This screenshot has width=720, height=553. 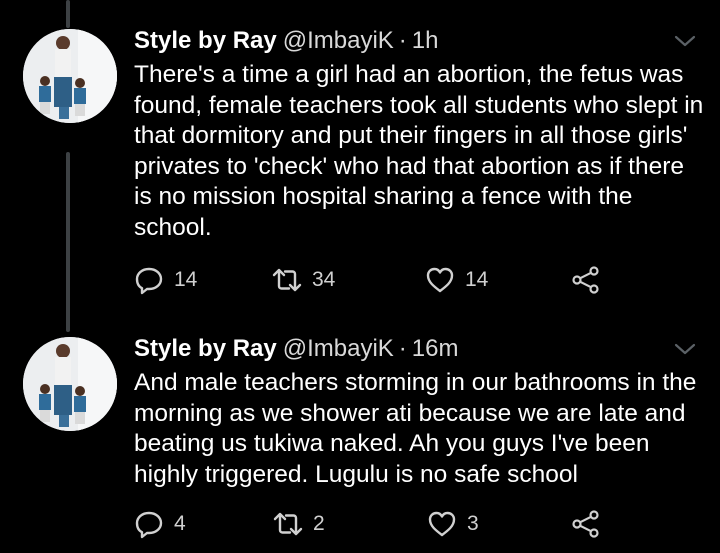 I want to click on like-count: 3, so click(x=473, y=523).